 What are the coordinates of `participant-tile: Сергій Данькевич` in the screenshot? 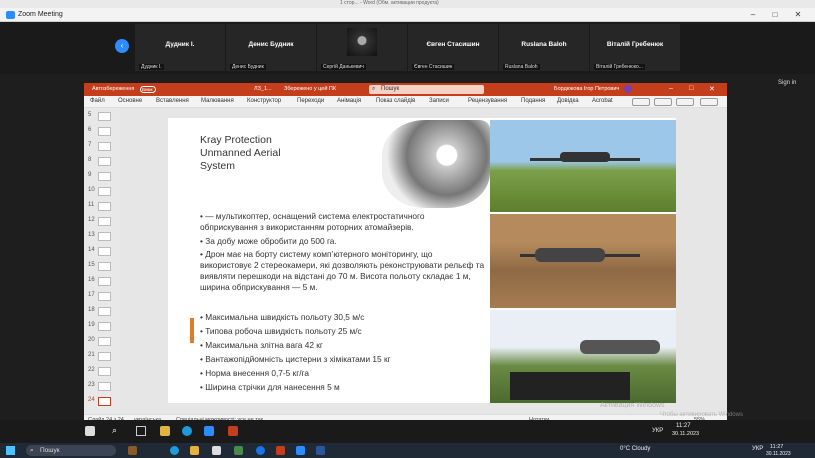 It's located at (362, 47).